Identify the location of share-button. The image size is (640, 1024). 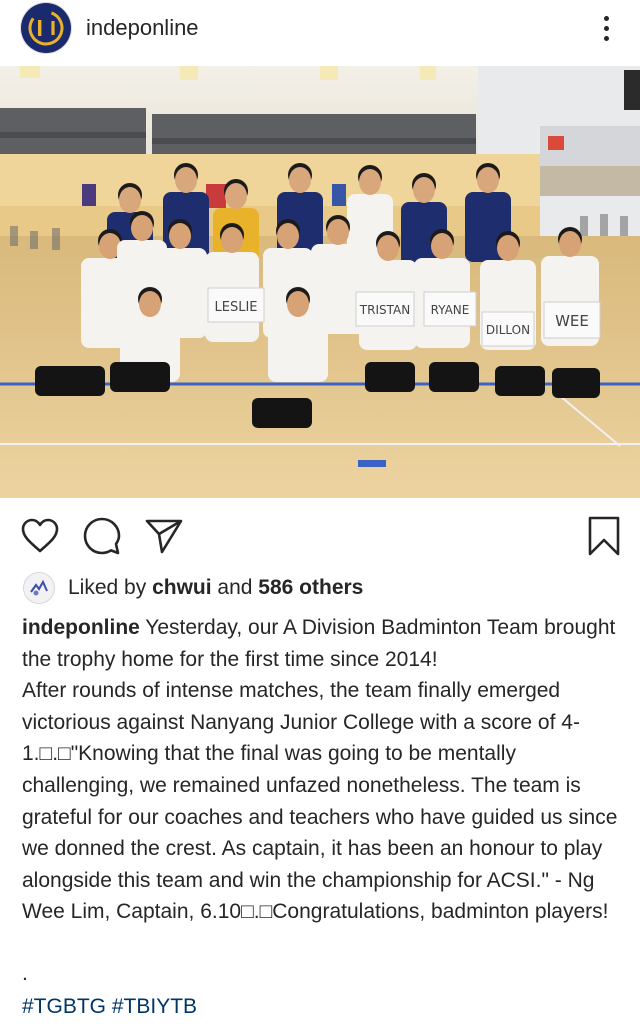
(164, 536).